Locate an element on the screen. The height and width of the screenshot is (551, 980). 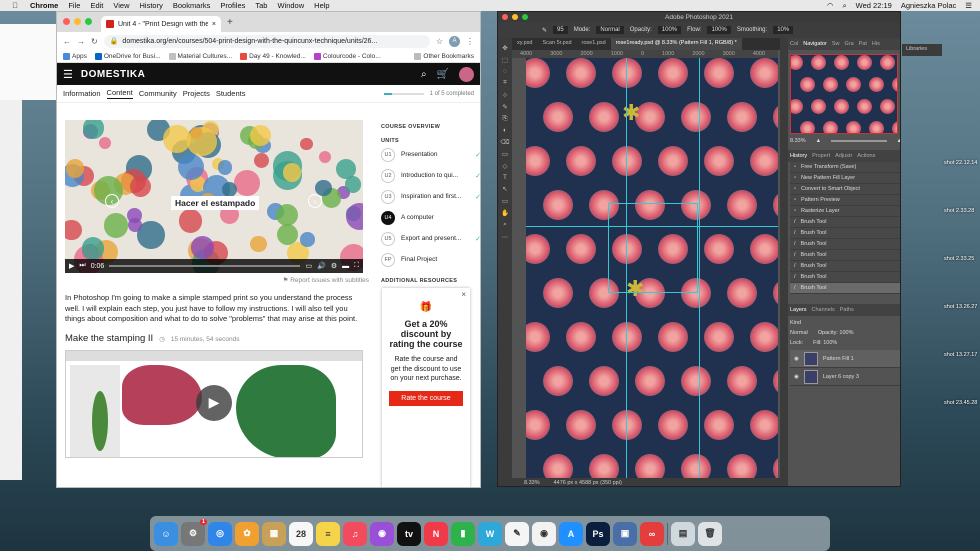
tab-actions: Actions is located at coordinates (866, 156).